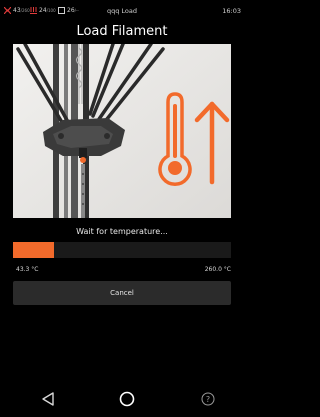  I want to click on status-bar: 43/260 24/100 26/-- qqq Load 16:03, so click(122, 10).